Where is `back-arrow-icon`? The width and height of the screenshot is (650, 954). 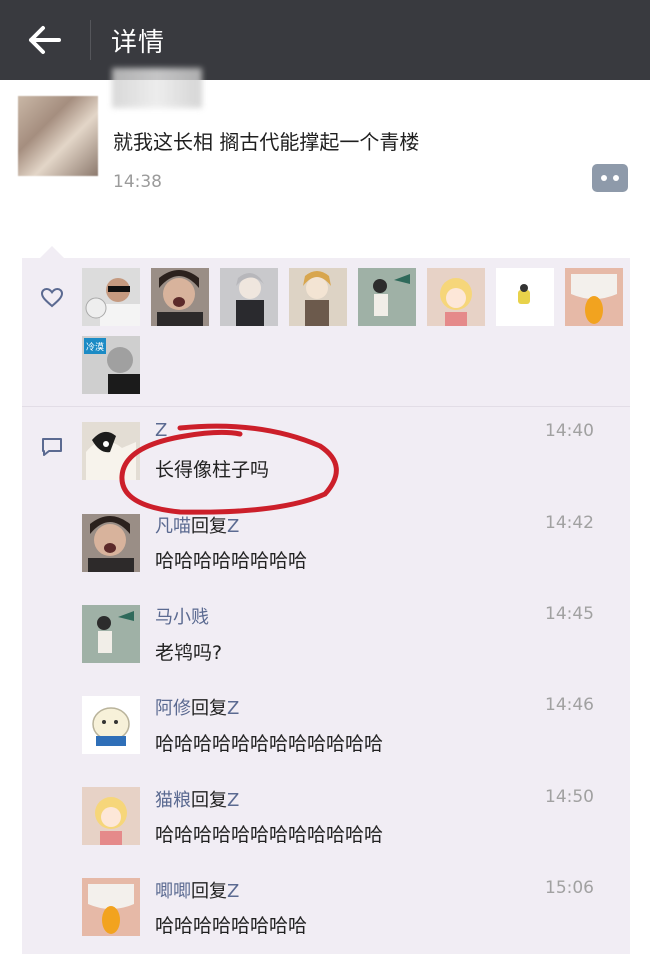
back-arrow-icon is located at coordinates (45, 40).